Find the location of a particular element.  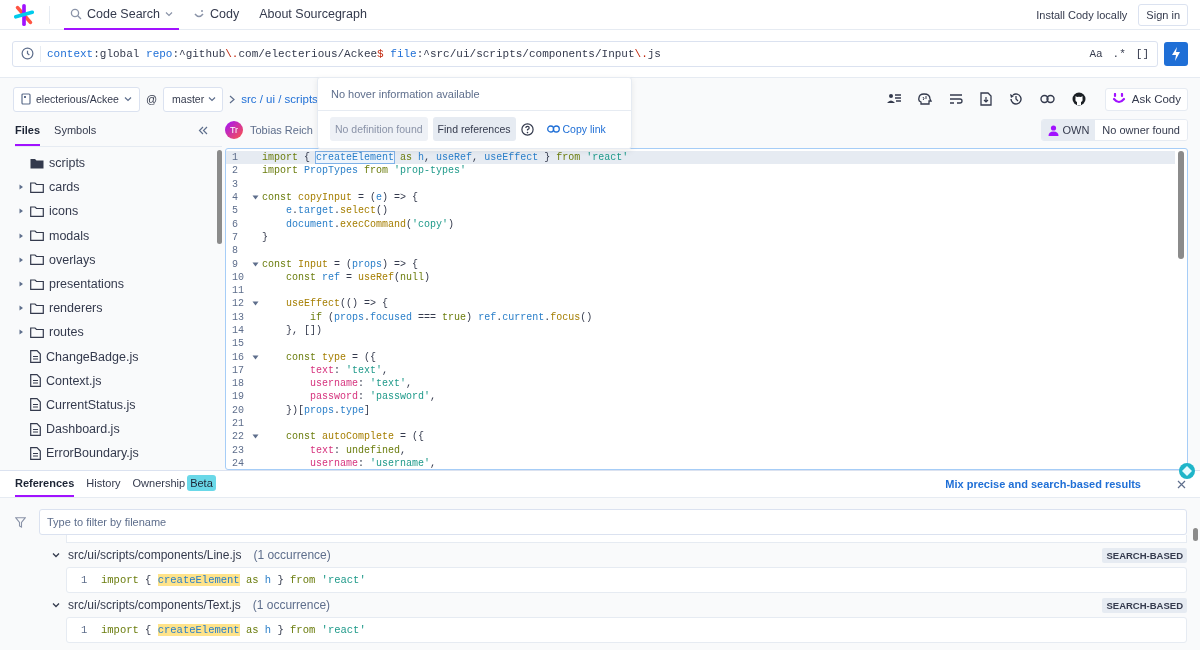

help-icon is located at coordinates (527, 129).